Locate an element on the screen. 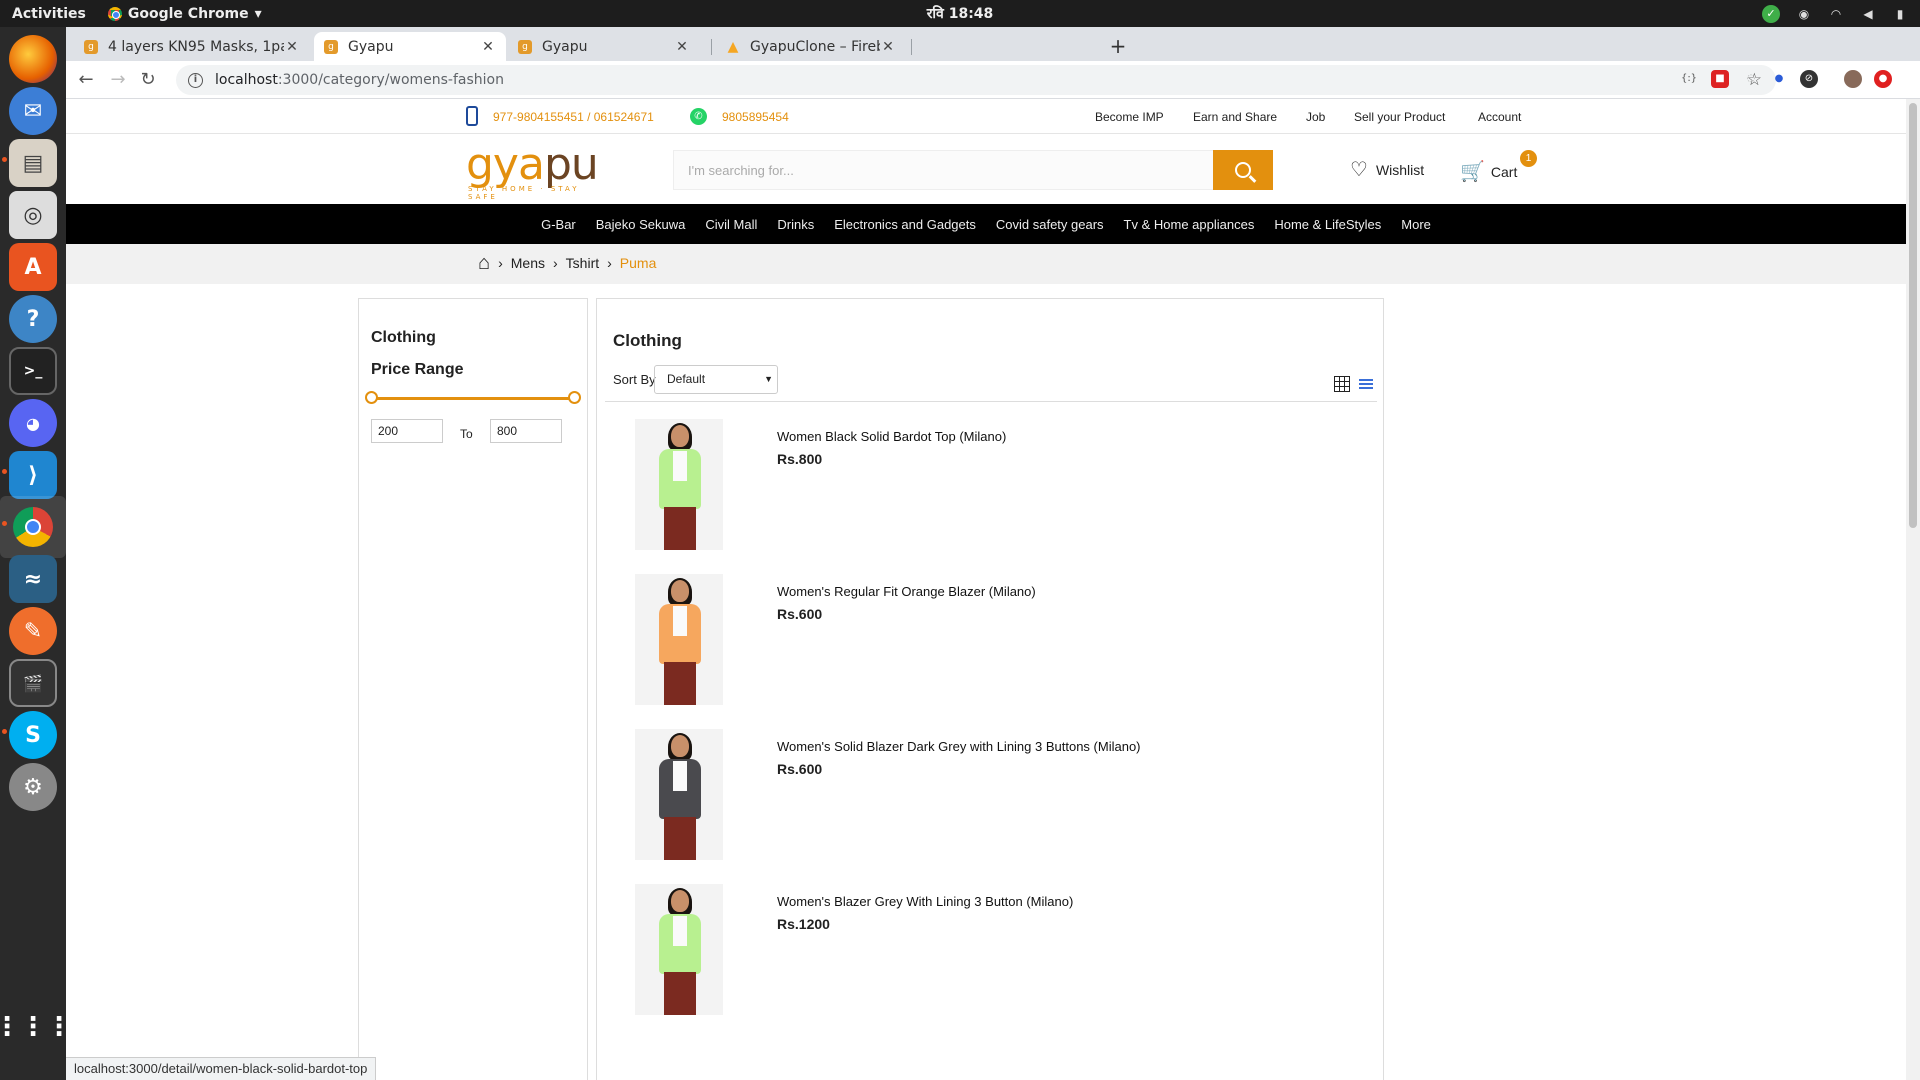 The height and width of the screenshot is (1080, 1920). search-button is located at coordinates (1243, 170).